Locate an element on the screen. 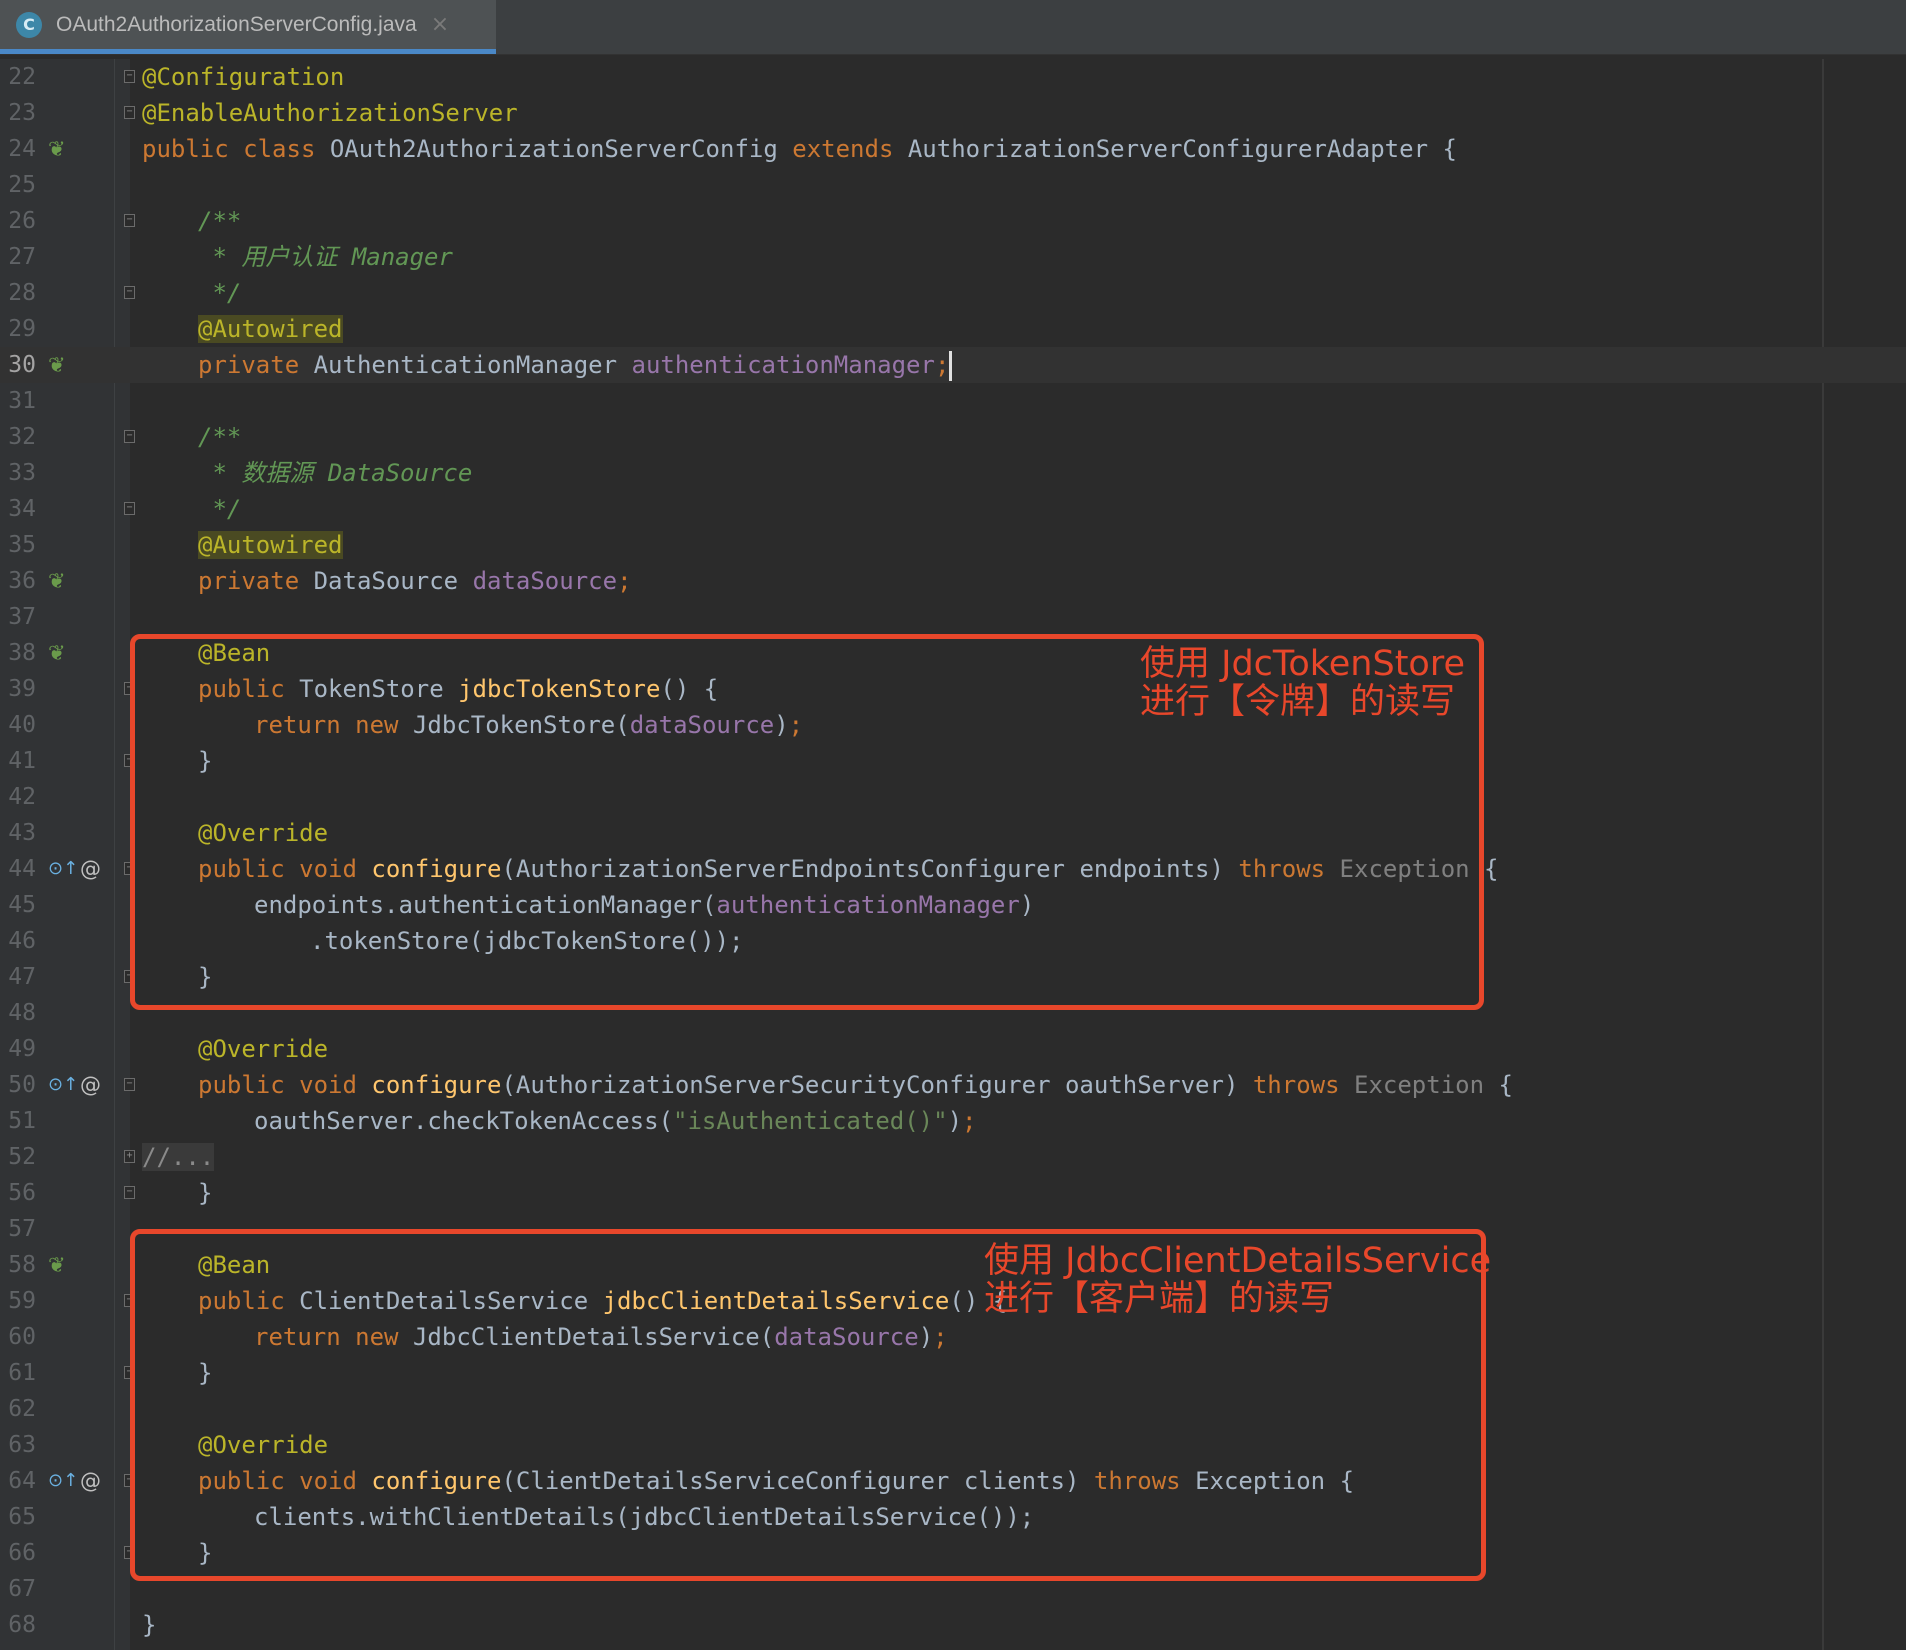 The height and width of the screenshot is (1650, 1906). code-line: 35 @Autowired is located at coordinates (953, 545).